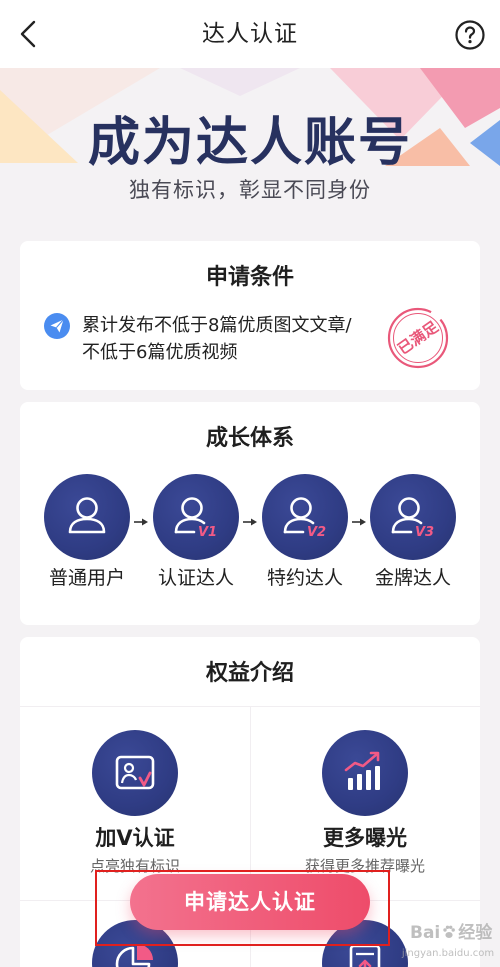  What do you see at coordinates (365, 838) in the screenshot?
I see `benefit-title: 更多曝光` at bounding box center [365, 838].